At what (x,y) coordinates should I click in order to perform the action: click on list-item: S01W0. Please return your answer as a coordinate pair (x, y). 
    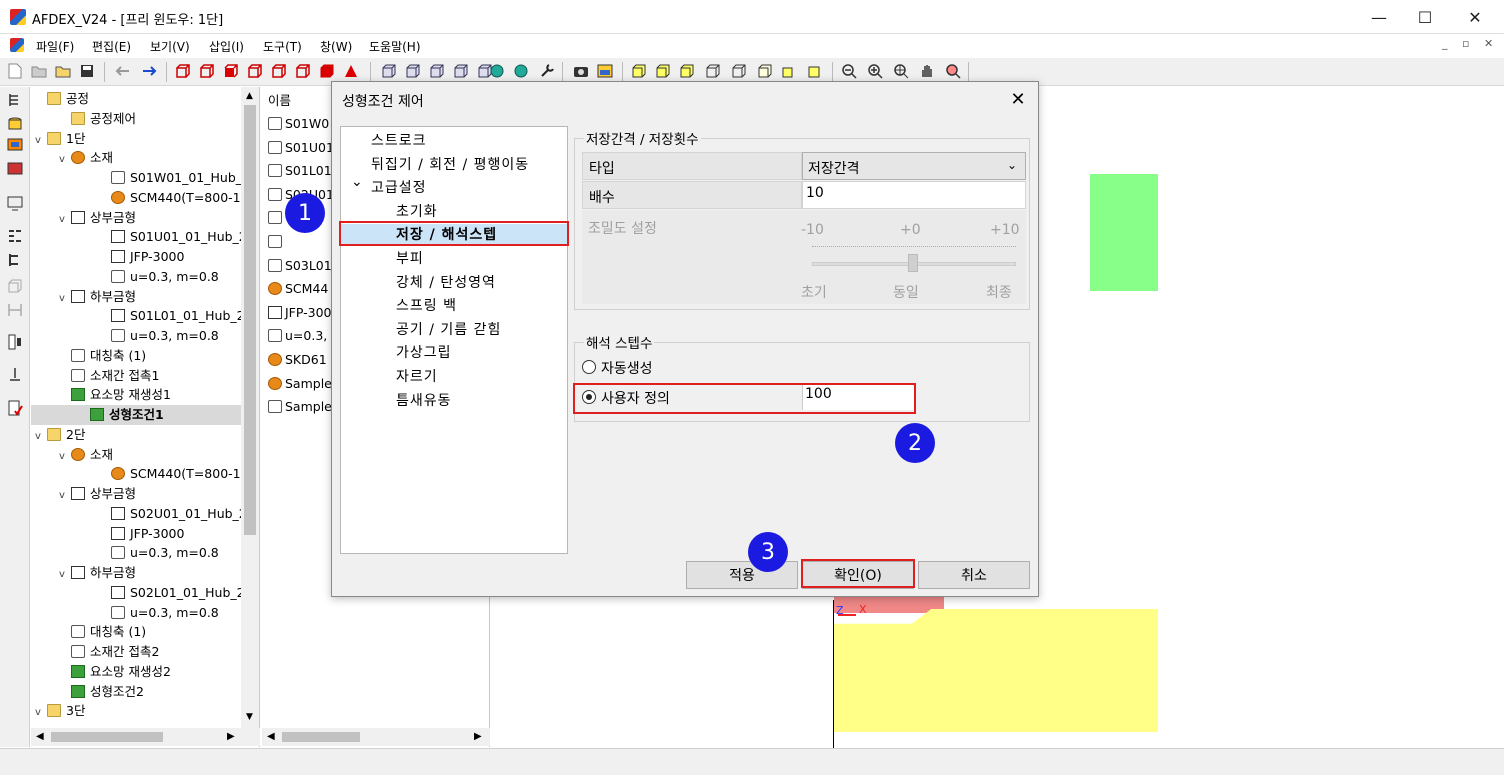
    Looking at the image, I should click on (298, 123).